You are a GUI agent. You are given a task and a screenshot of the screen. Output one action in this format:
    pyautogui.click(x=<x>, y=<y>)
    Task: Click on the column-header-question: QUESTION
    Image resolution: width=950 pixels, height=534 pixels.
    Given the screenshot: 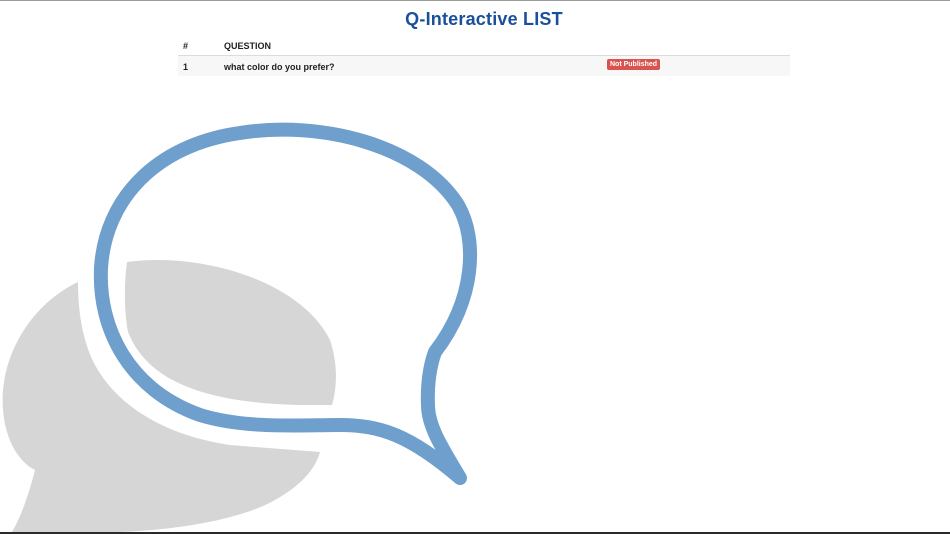 What is the action you would take?
    pyautogui.click(x=248, y=46)
    